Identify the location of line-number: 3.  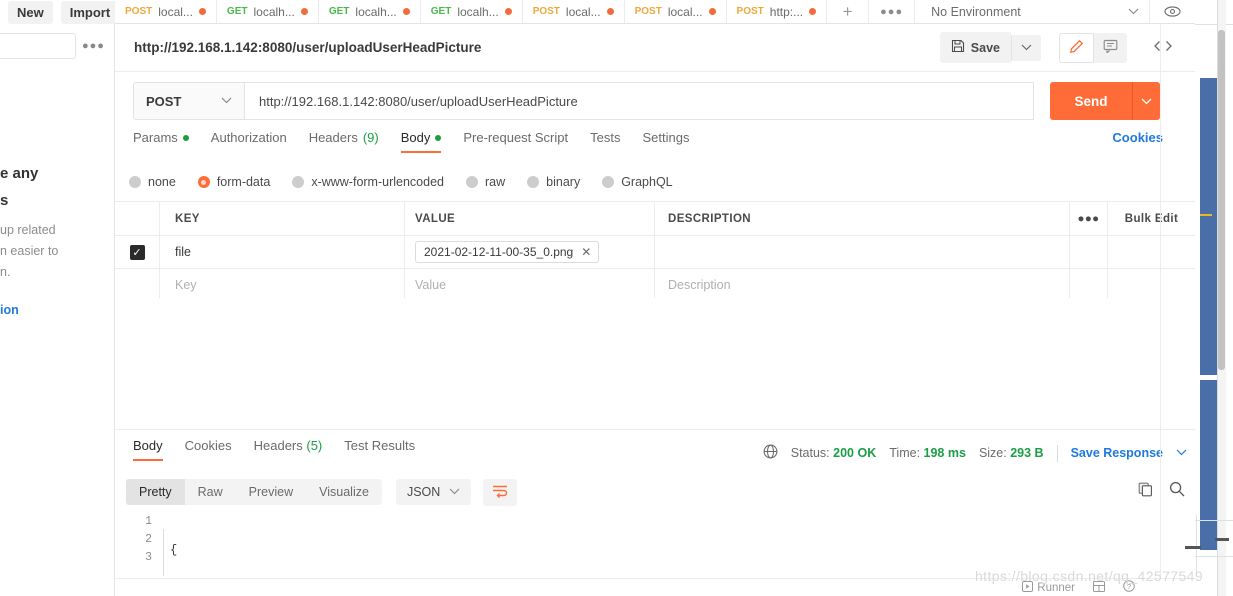
(148, 557).